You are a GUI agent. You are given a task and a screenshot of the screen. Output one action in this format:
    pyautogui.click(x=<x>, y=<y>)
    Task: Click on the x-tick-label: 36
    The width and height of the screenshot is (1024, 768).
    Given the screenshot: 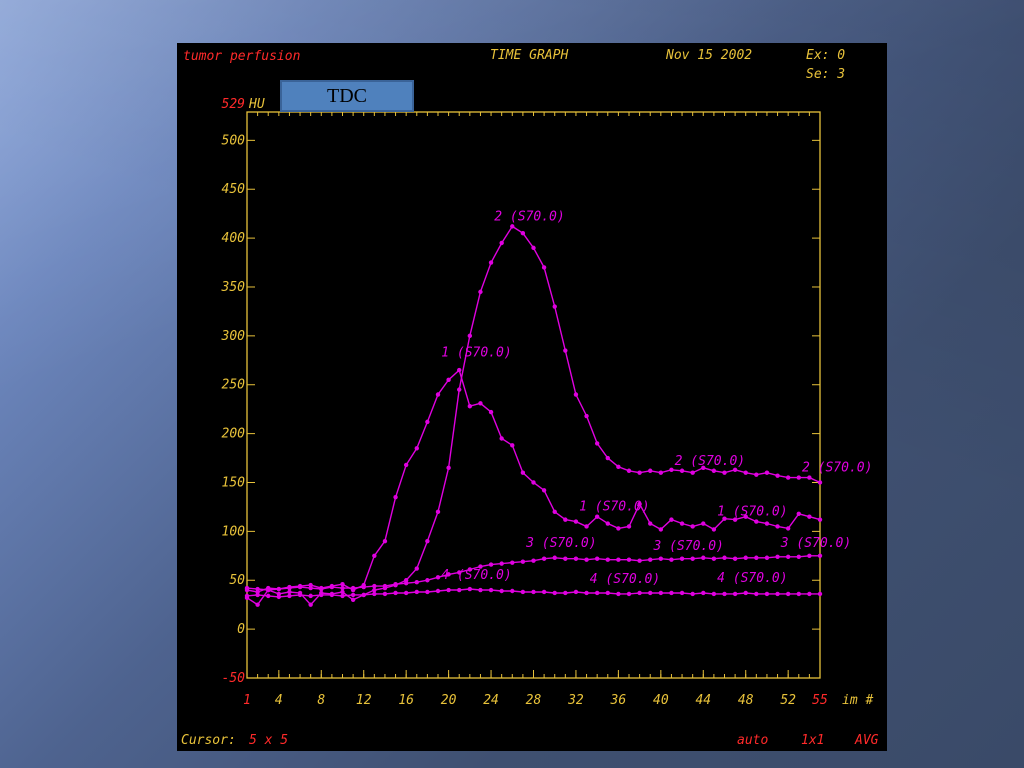 What is the action you would take?
    pyautogui.click(x=618, y=700)
    